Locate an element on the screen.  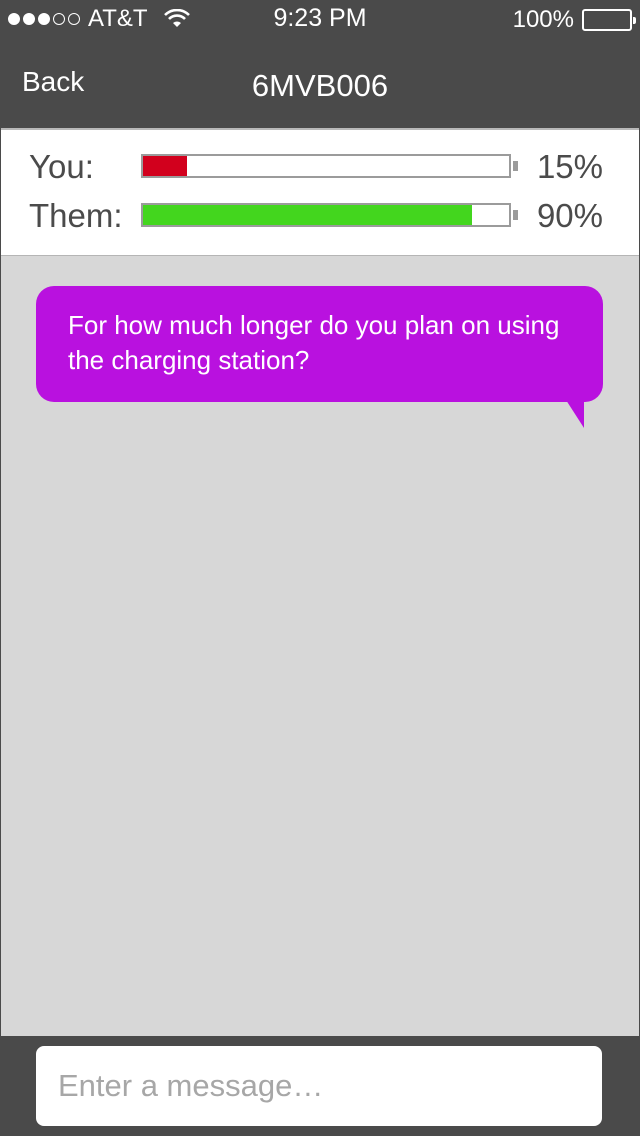
level-percent: 90% is located at coordinates (569, 215).